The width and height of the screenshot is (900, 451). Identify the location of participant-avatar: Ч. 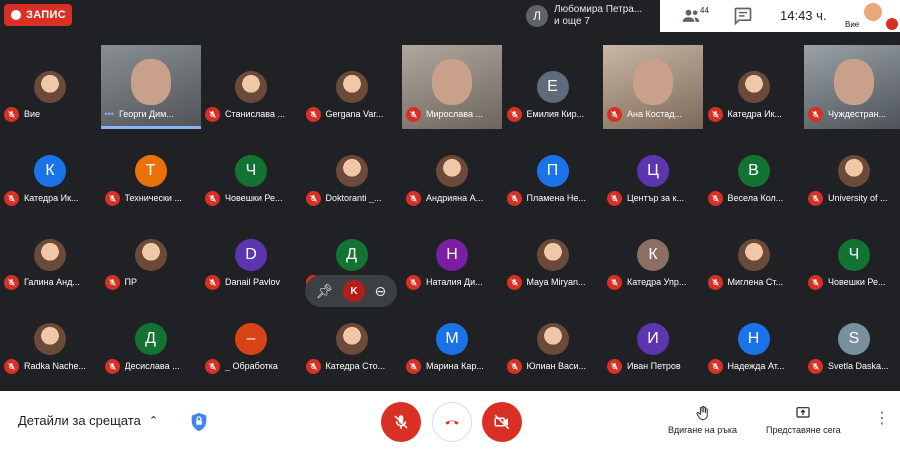
(854, 255).